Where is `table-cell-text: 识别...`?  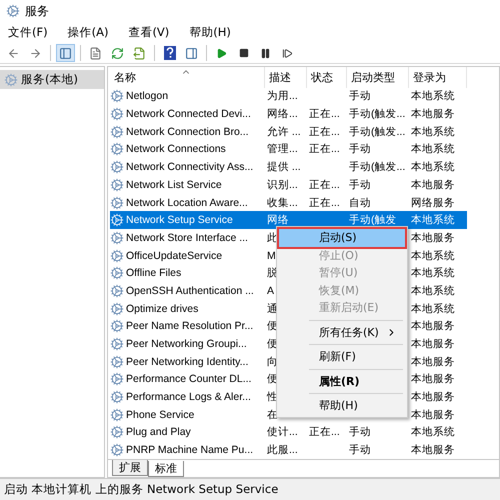
table-cell-text: 识别... is located at coordinates (282, 185).